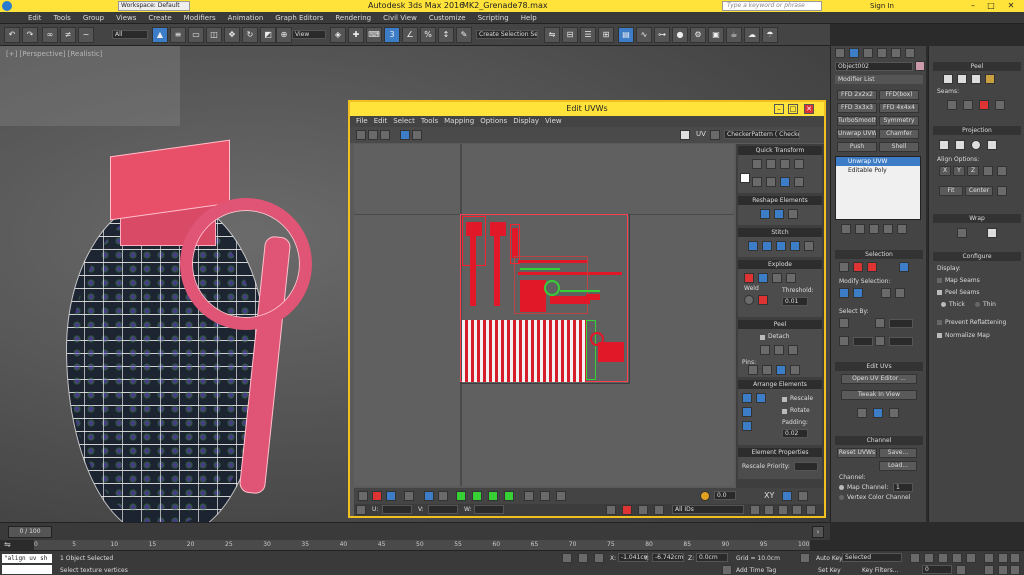 The height and width of the screenshot is (575, 1024). What do you see at coordinates (960, 145) in the screenshot?
I see `box-map-icon` at bounding box center [960, 145].